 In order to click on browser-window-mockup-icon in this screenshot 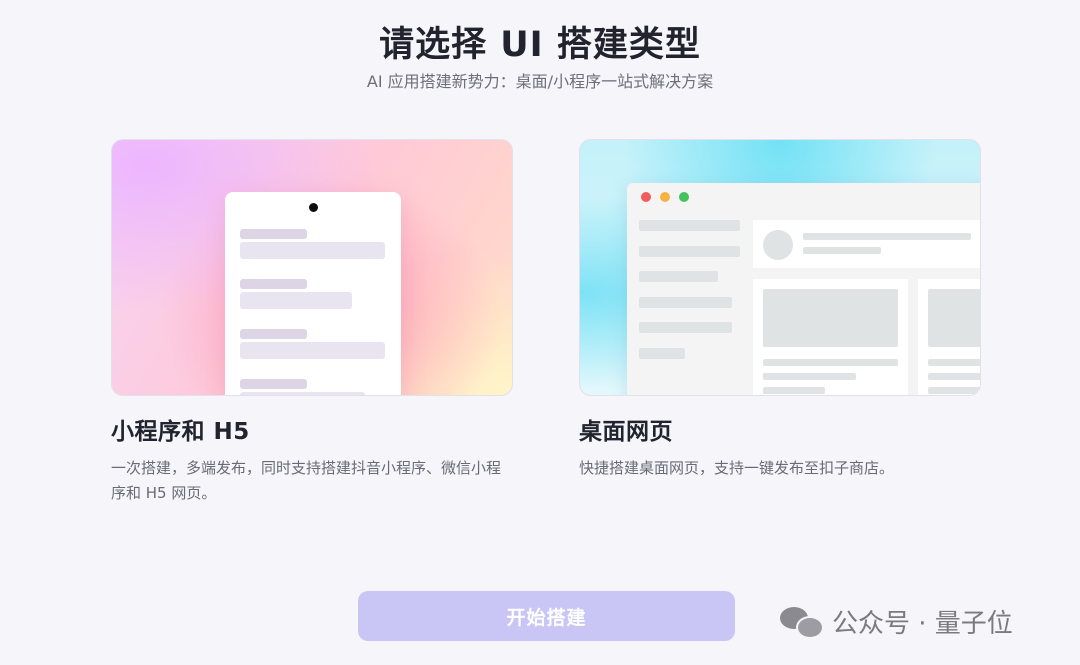, I will do `click(803, 289)`.